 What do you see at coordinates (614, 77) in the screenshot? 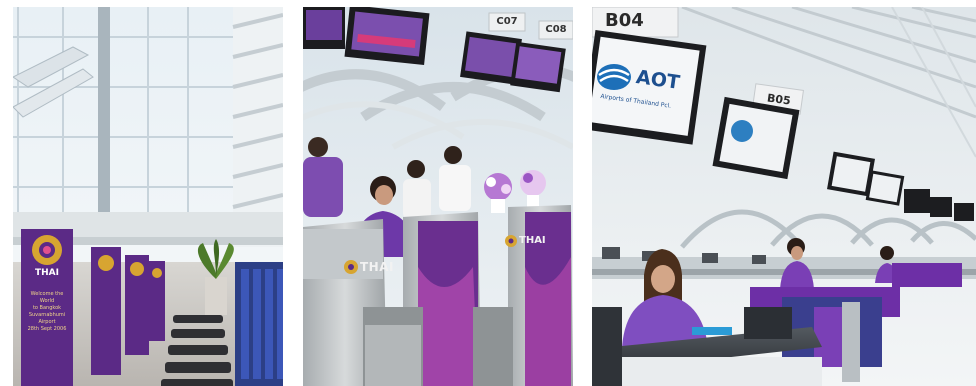
I see `aot-logo-icon` at bounding box center [614, 77].